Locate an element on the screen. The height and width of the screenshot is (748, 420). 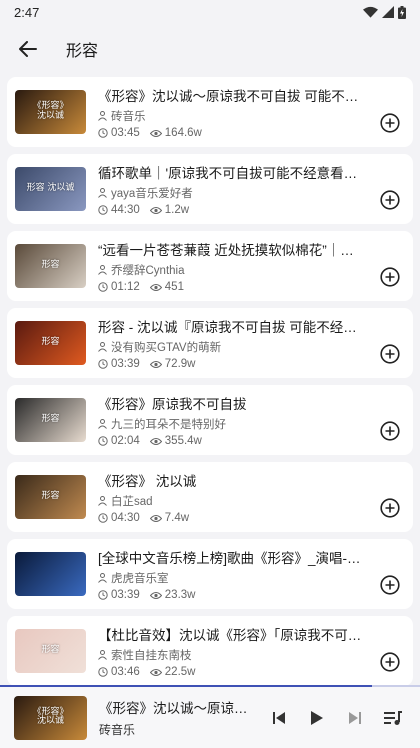
plays-stat: 451 is located at coordinates (166, 287).